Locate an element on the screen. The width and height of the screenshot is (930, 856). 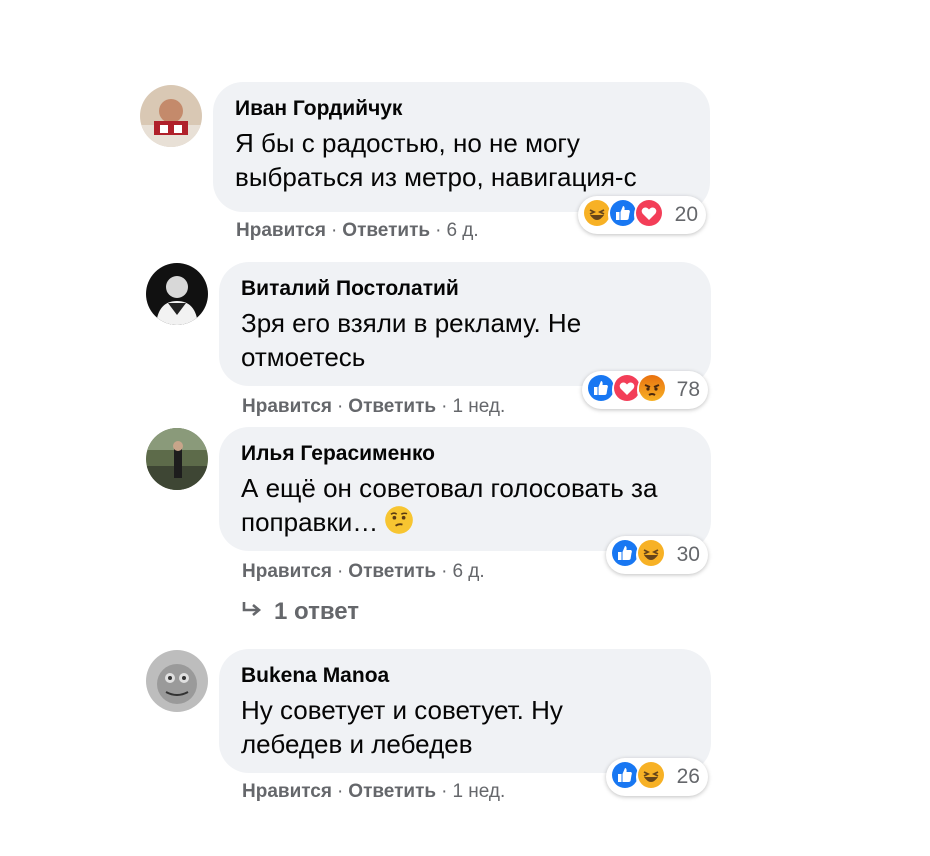
comment-author: Bukena Manoa is located at coordinates (465, 676).